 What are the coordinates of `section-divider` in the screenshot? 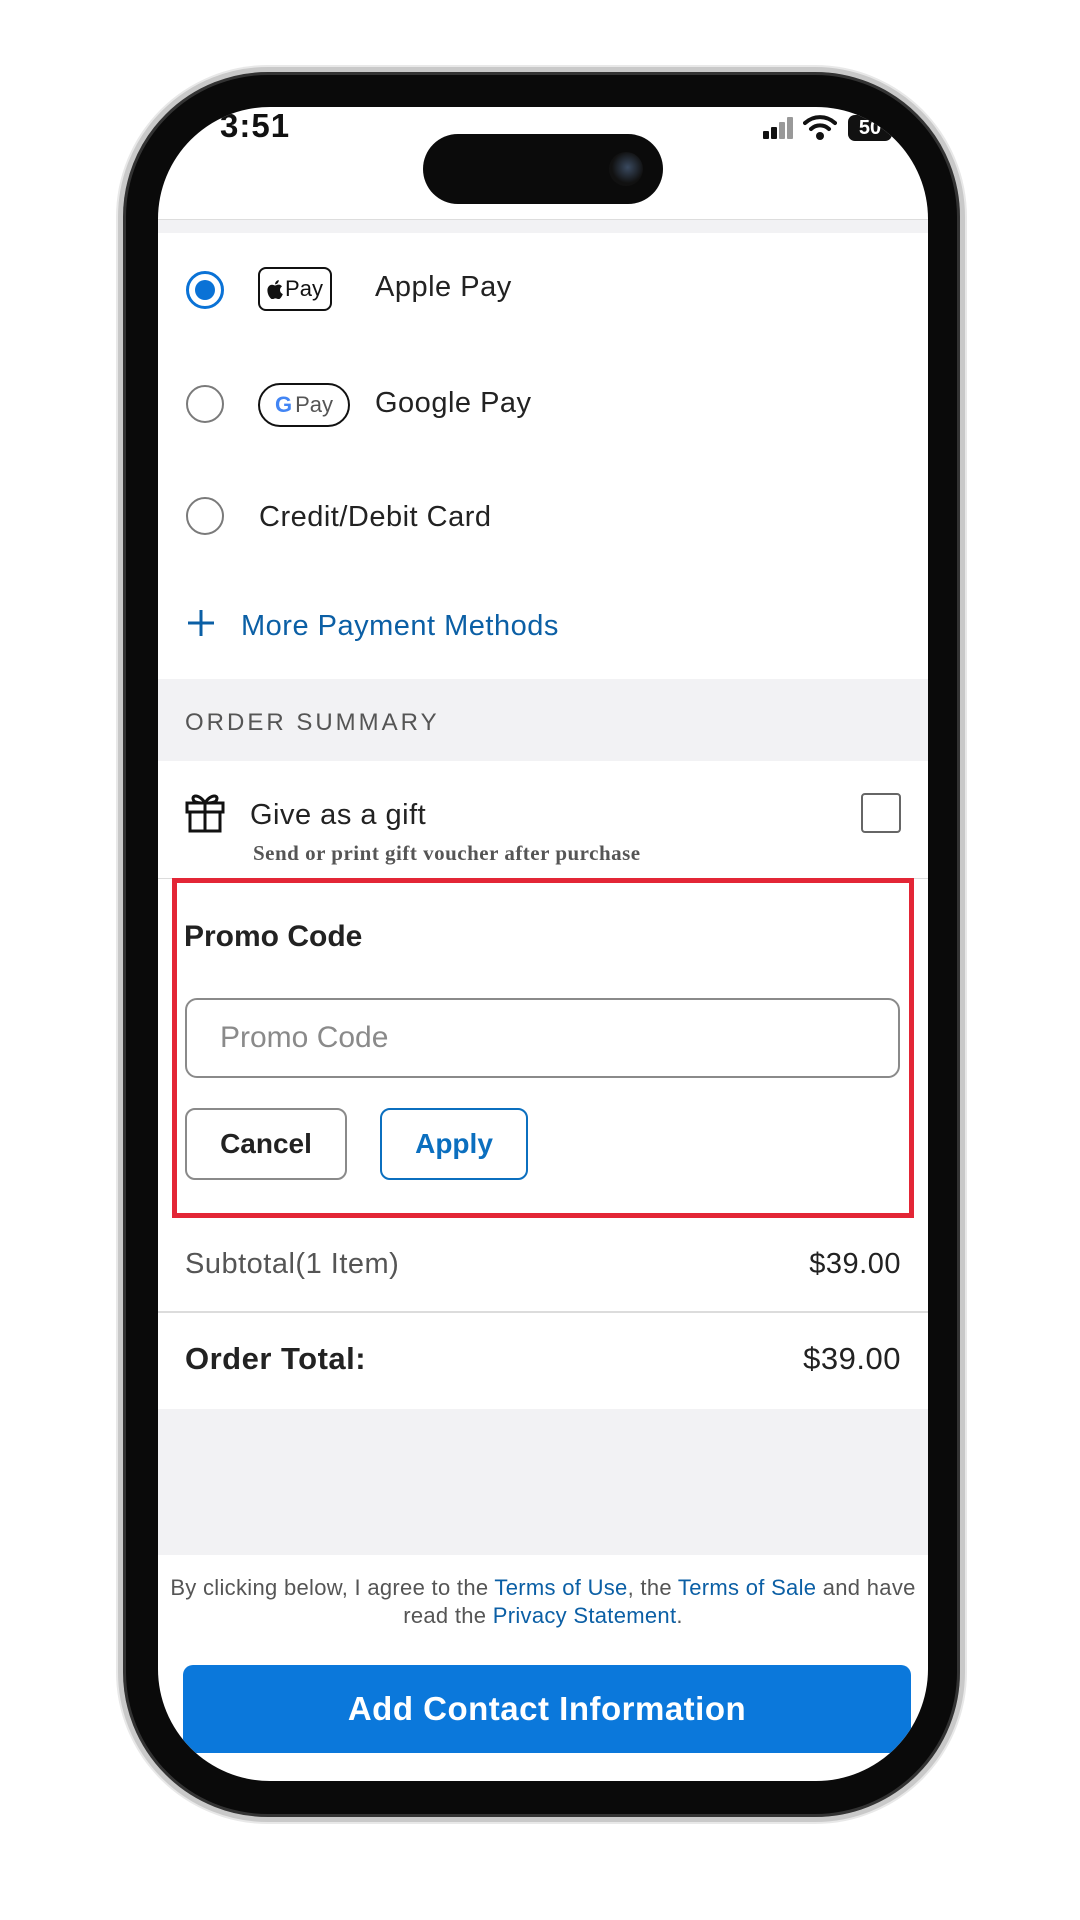 It's located at (543, 226).